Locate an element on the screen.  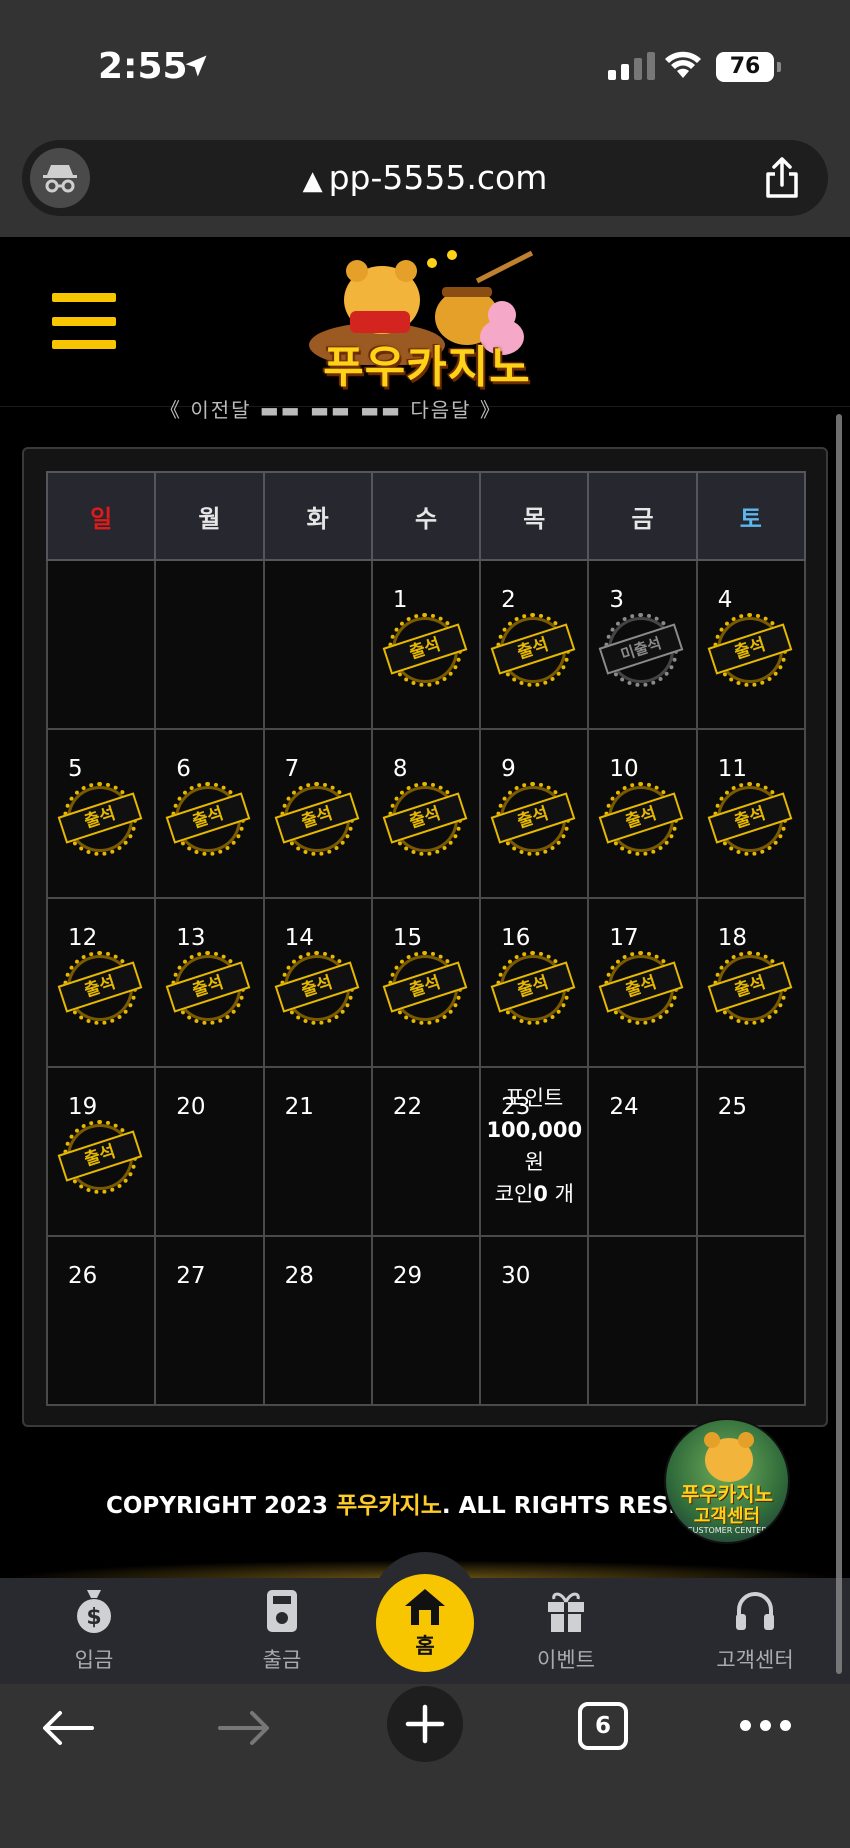
day-number: 2 is located at coordinates (508, 600).